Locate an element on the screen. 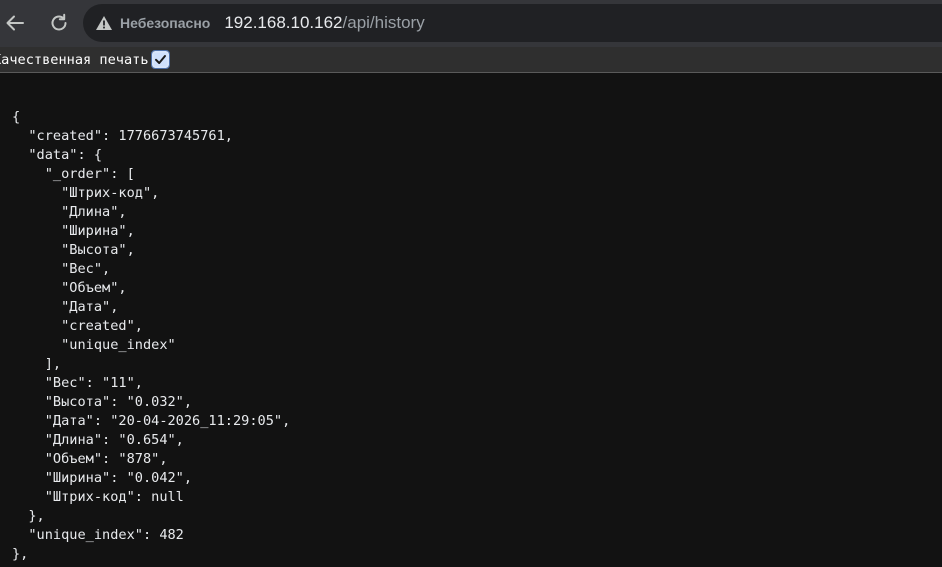 Image resolution: width=942 pixels, height=567 pixels. back-button is located at coordinates (15, 23).